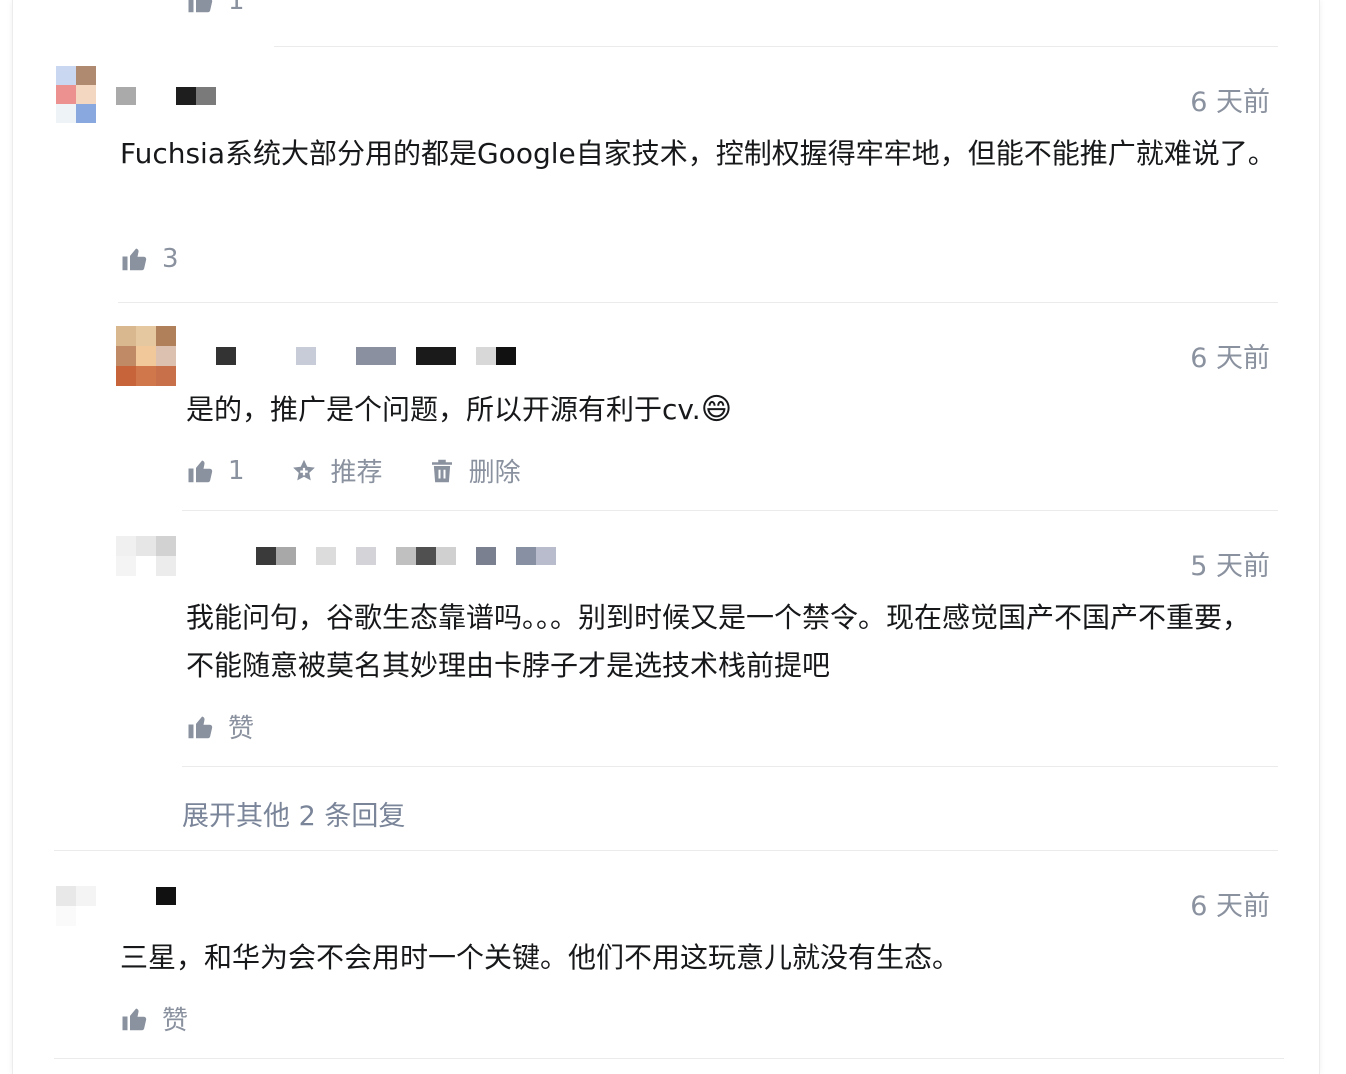 This screenshot has width=1346, height=1074. What do you see at coordinates (1230, 566) in the screenshot?
I see `reply-time: 5 天前` at bounding box center [1230, 566].